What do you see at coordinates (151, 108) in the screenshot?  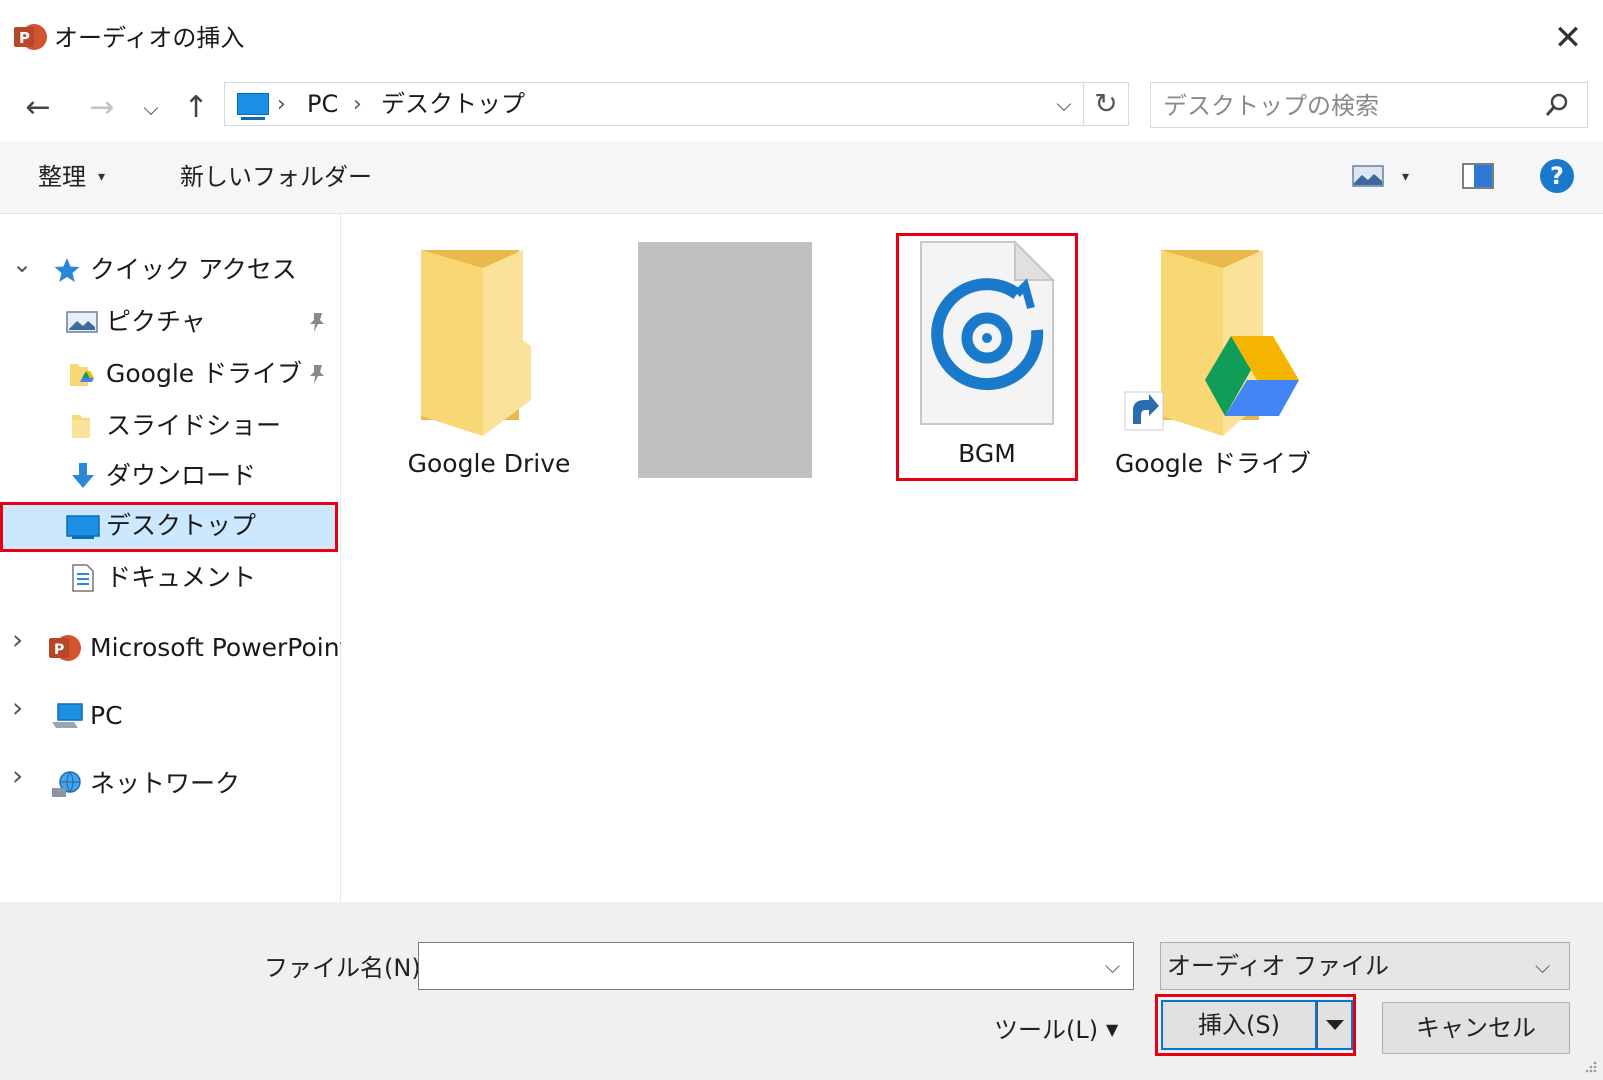 I see `recent-locations-button: ⌵` at bounding box center [151, 108].